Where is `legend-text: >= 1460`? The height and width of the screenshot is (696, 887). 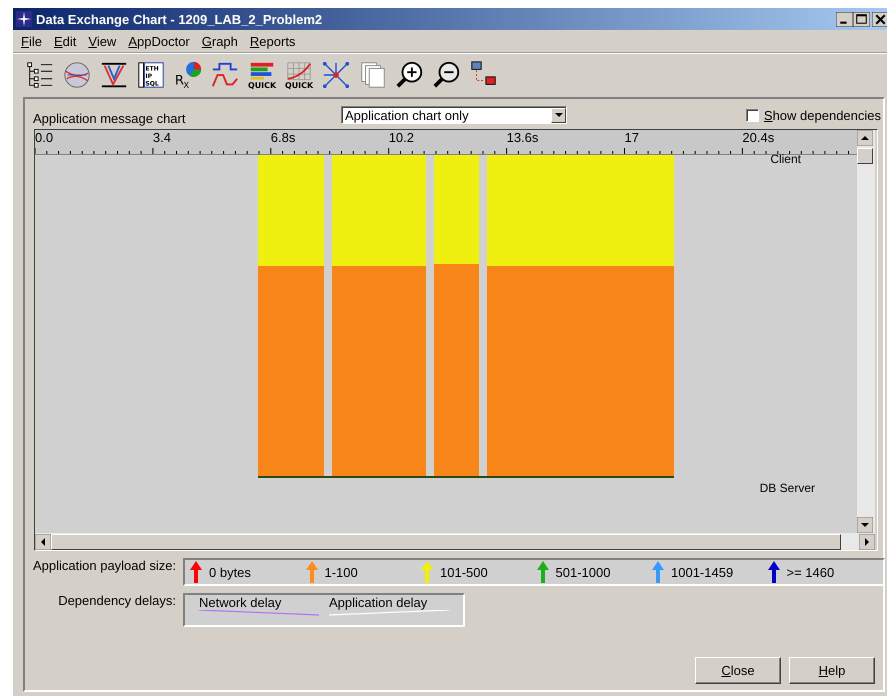
legend-text: >= 1460 is located at coordinates (810, 572).